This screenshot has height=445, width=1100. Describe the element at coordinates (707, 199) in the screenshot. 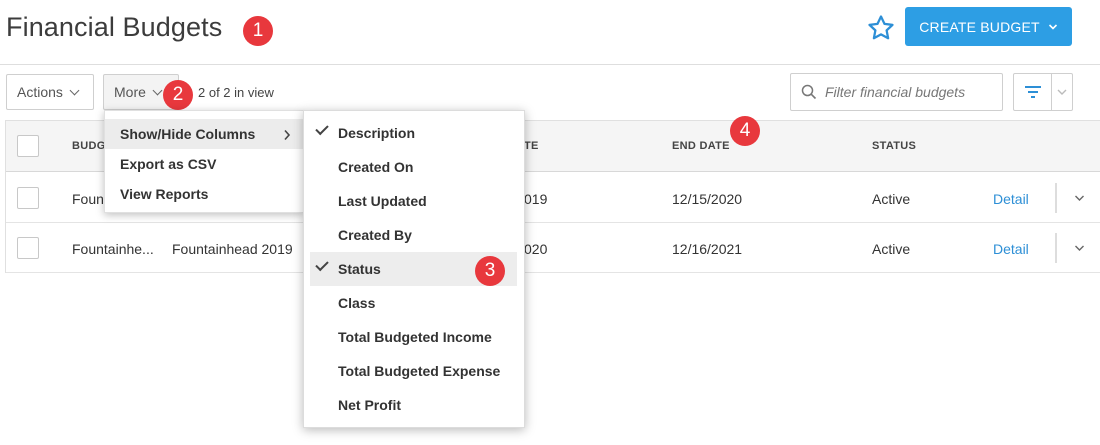

I see `end-date: 12/15/2020` at that location.